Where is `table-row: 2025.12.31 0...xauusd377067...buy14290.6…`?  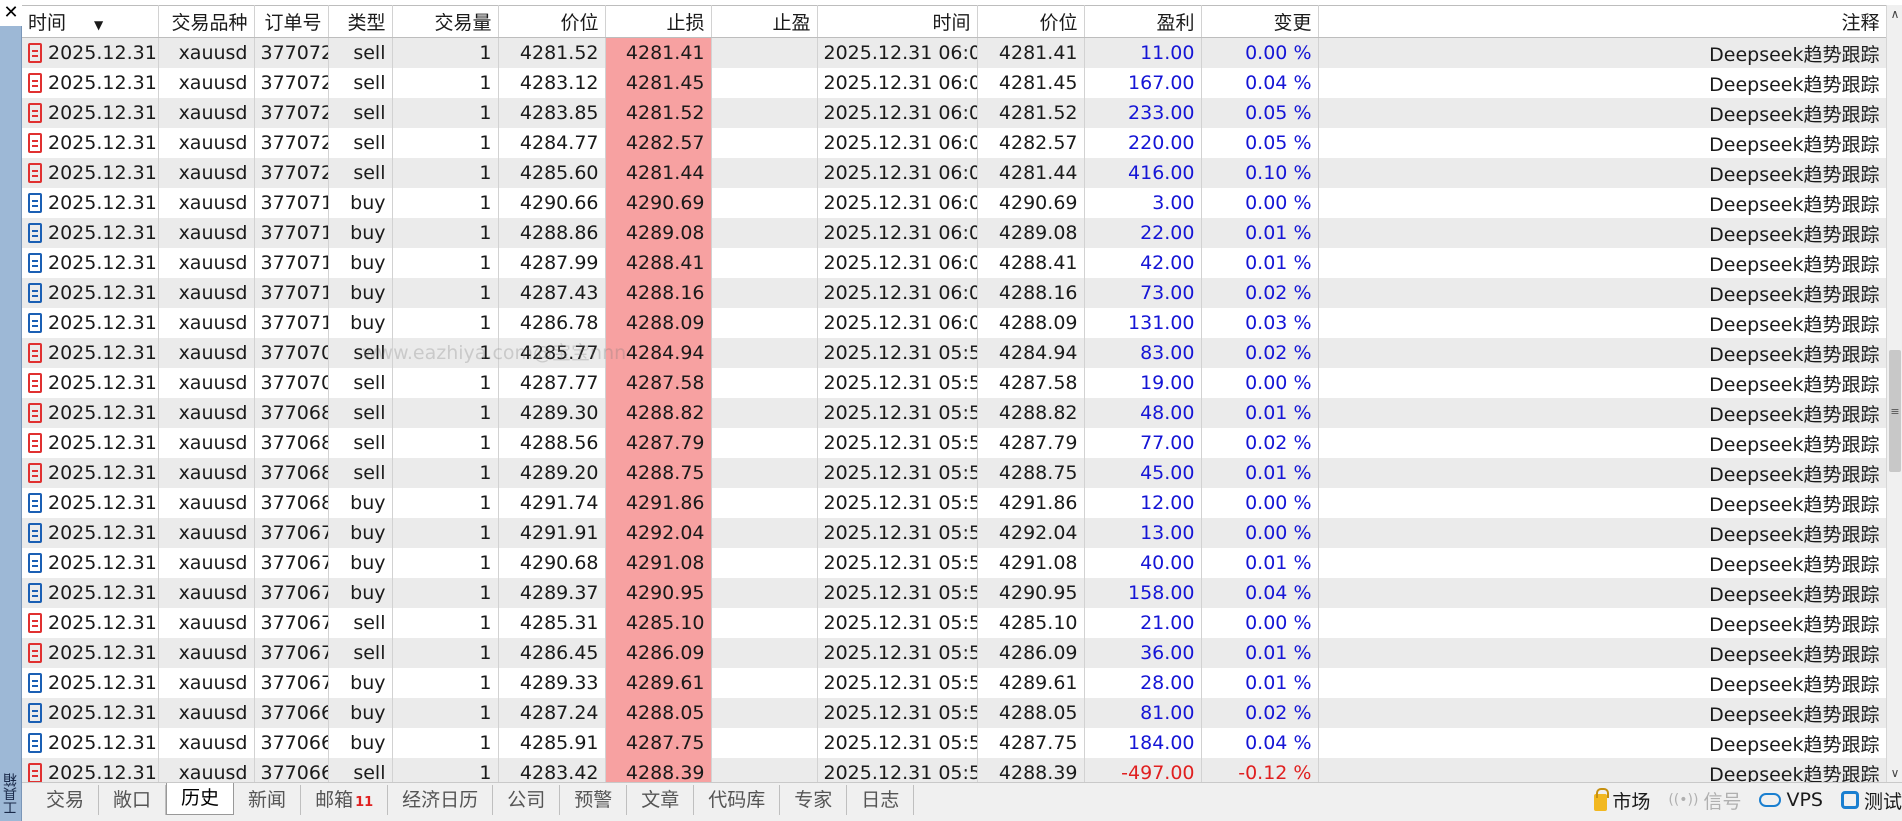
table-row: 2025.12.31 0...xauusd377067...buy14290.6… is located at coordinates (954, 563).